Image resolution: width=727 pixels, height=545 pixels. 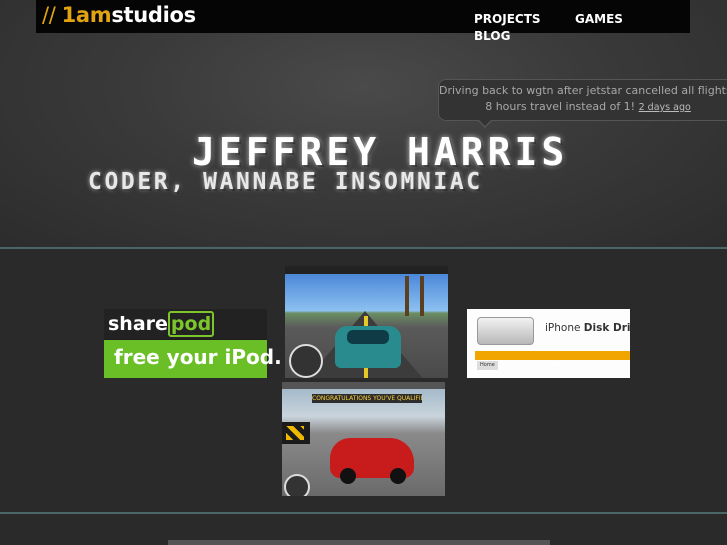 I want to click on sharepod-logo-pod: pod, so click(x=191, y=324).